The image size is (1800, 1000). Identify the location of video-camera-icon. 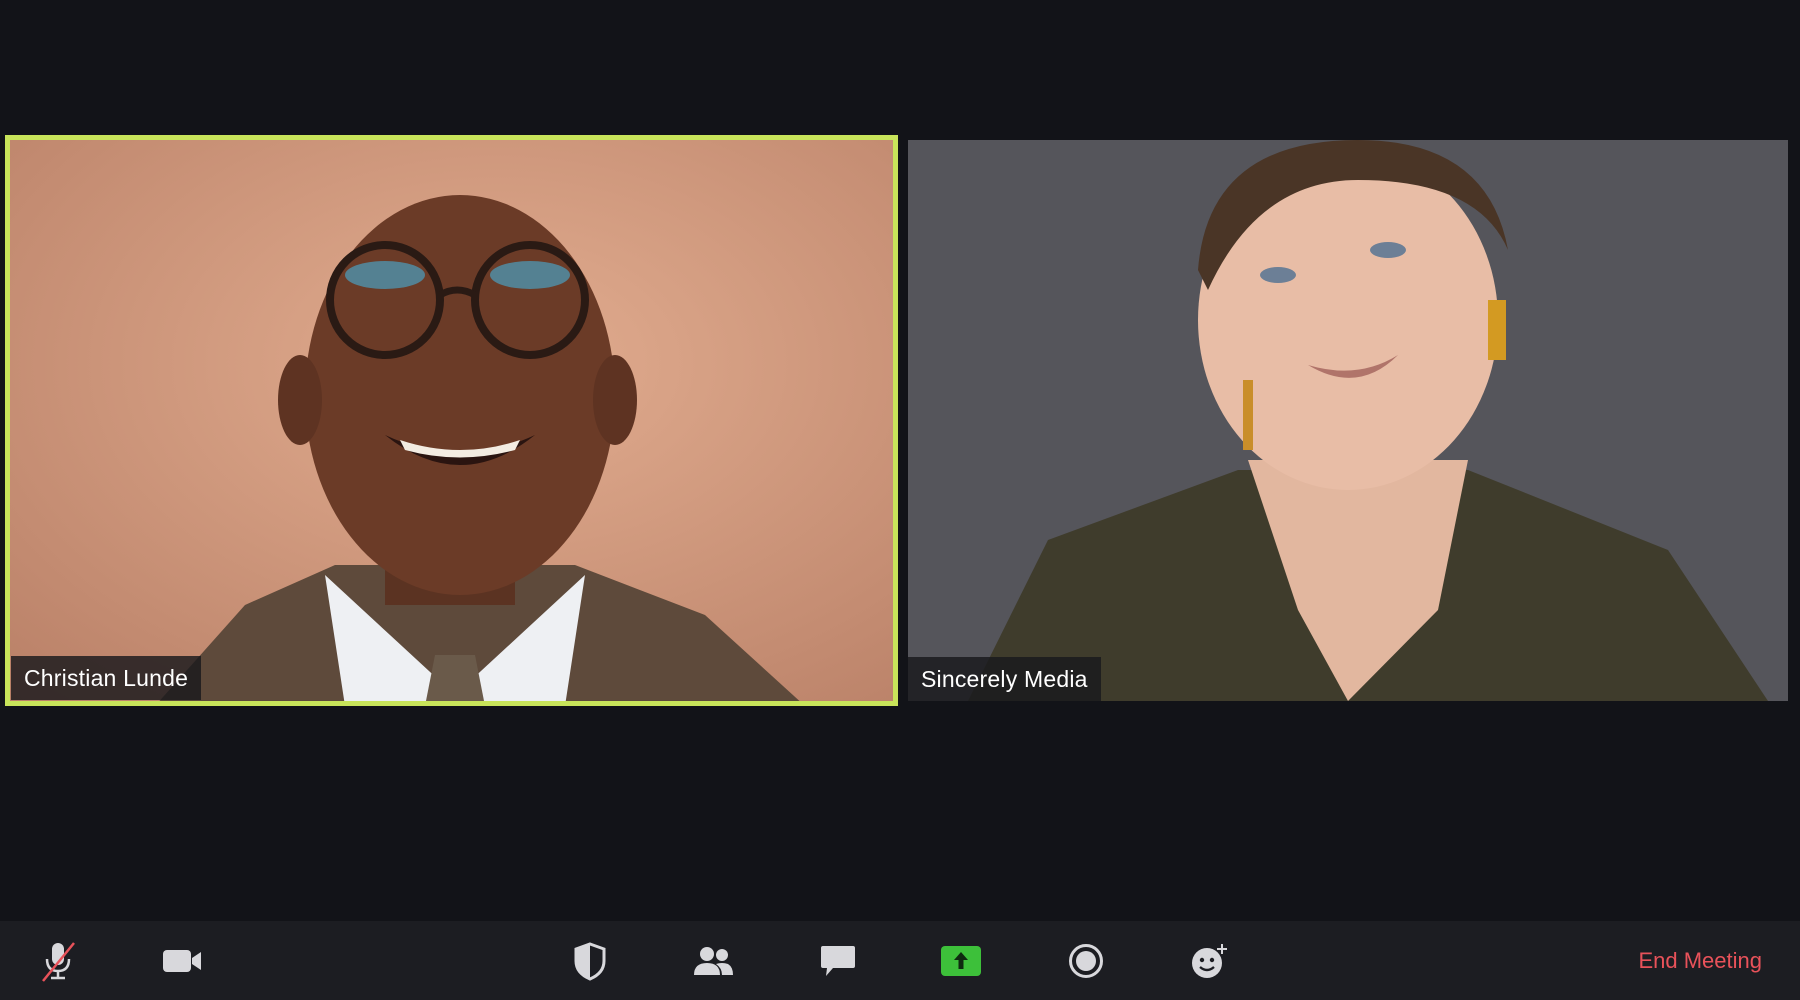
(182, 960).